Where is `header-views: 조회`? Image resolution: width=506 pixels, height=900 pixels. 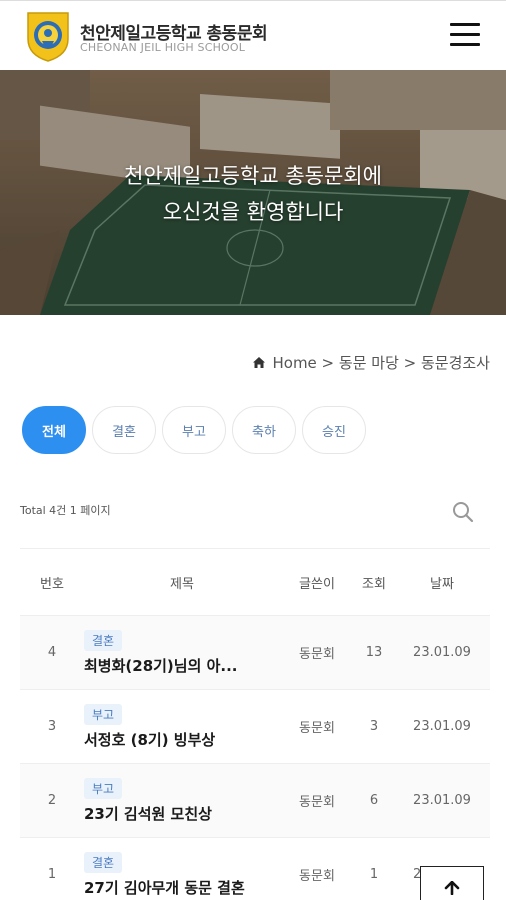
header-views: 조회 is located at coordinates (374, 584).